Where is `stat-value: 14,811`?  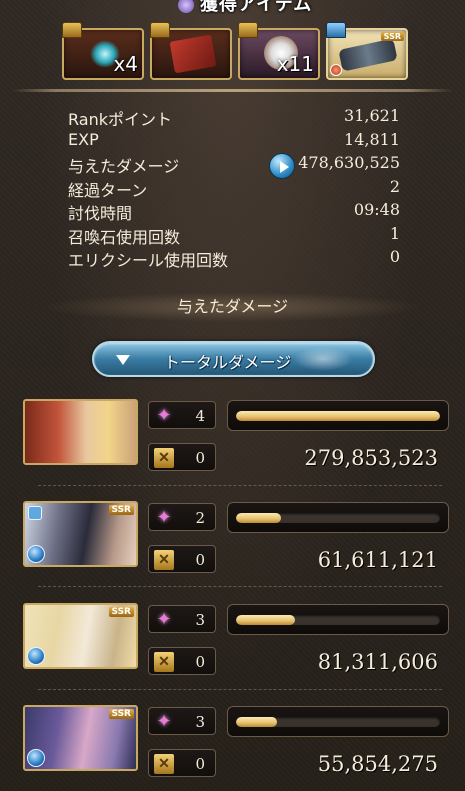 stat-value: 14,811 is located at coordinates (372, 139).